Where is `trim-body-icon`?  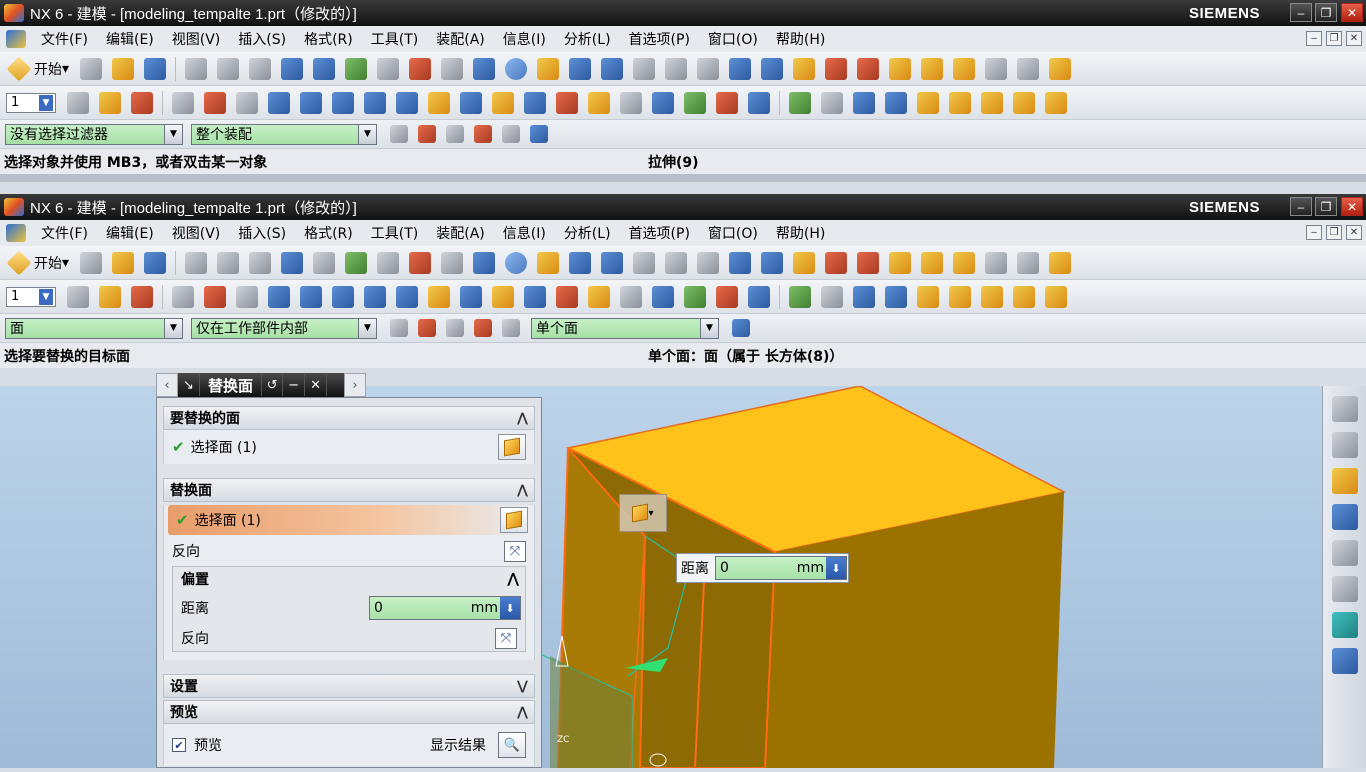 trim-body-icon is located at coordinates (599, 102).